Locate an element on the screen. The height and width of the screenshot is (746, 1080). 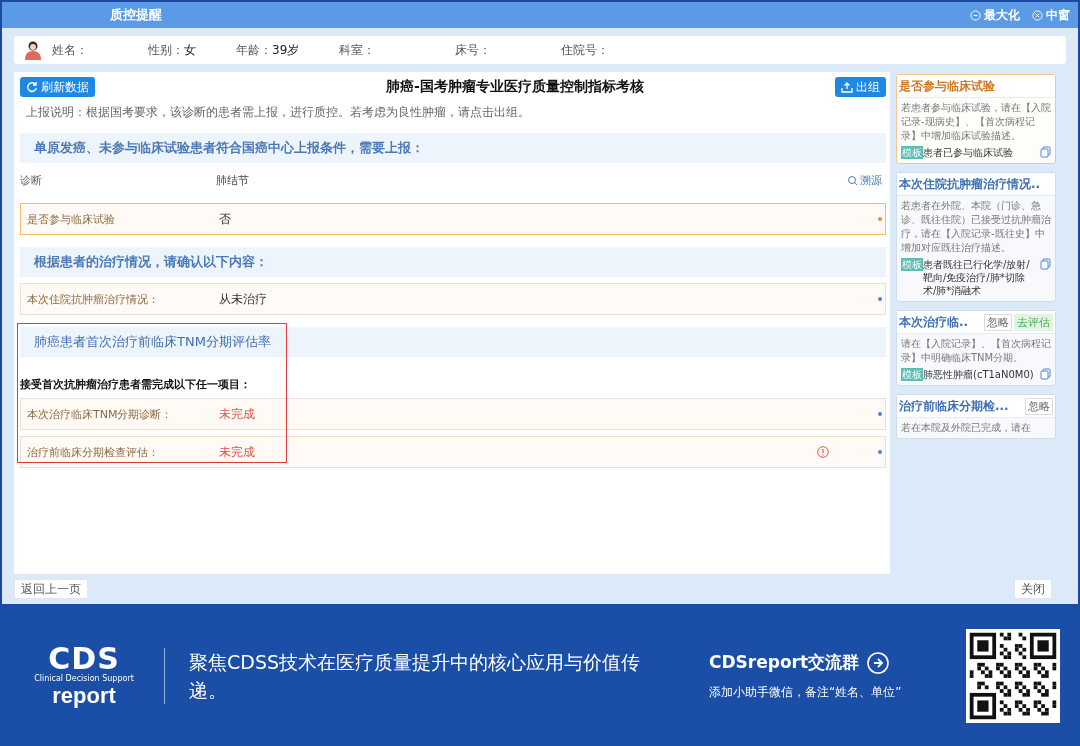
field-row: 治疗前临床分期检查评估： 未完成 is located at coordinates (453, 452).